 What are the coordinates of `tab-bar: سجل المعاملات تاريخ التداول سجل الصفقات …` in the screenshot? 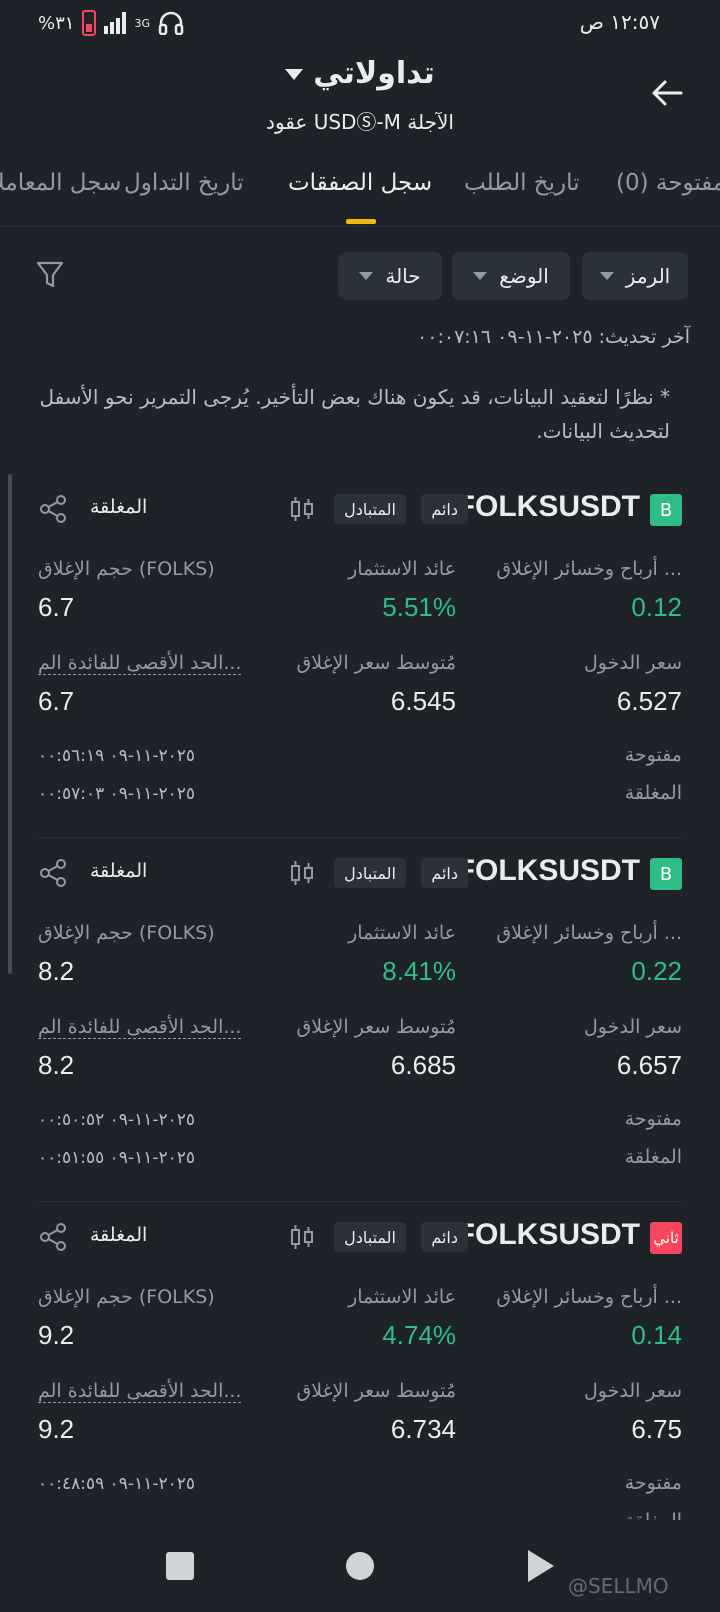 It's located at (360, 198).